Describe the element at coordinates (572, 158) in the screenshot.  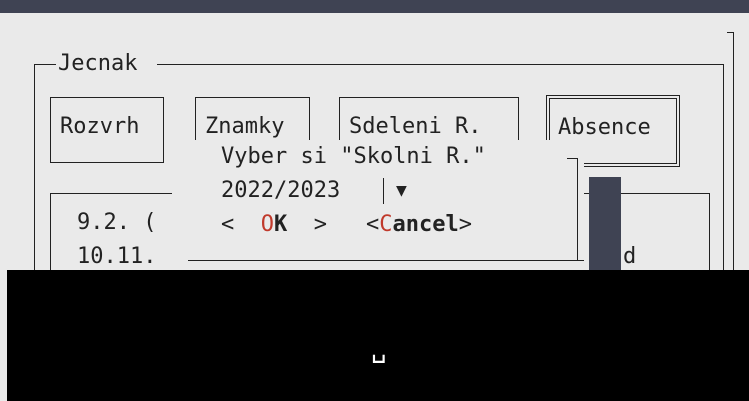
I see `dialog-corner-top-right` at that location.